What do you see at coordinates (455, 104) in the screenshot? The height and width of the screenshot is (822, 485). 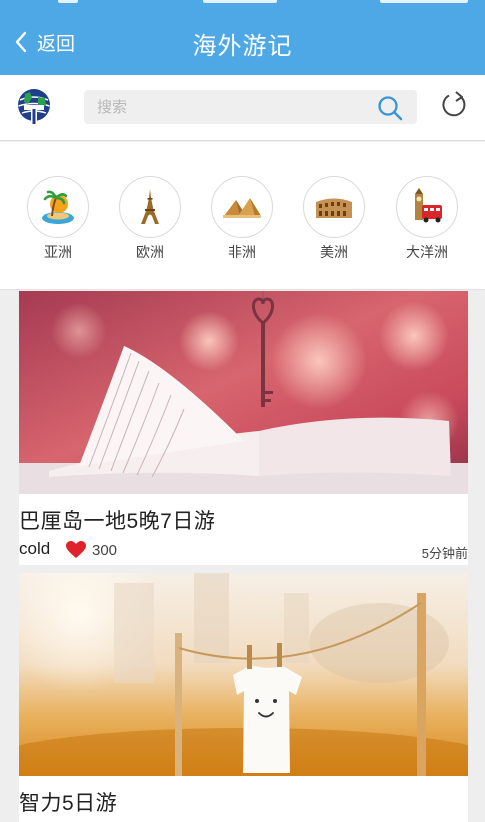 I see `refresh-icon` at bounding box center [455, 104].